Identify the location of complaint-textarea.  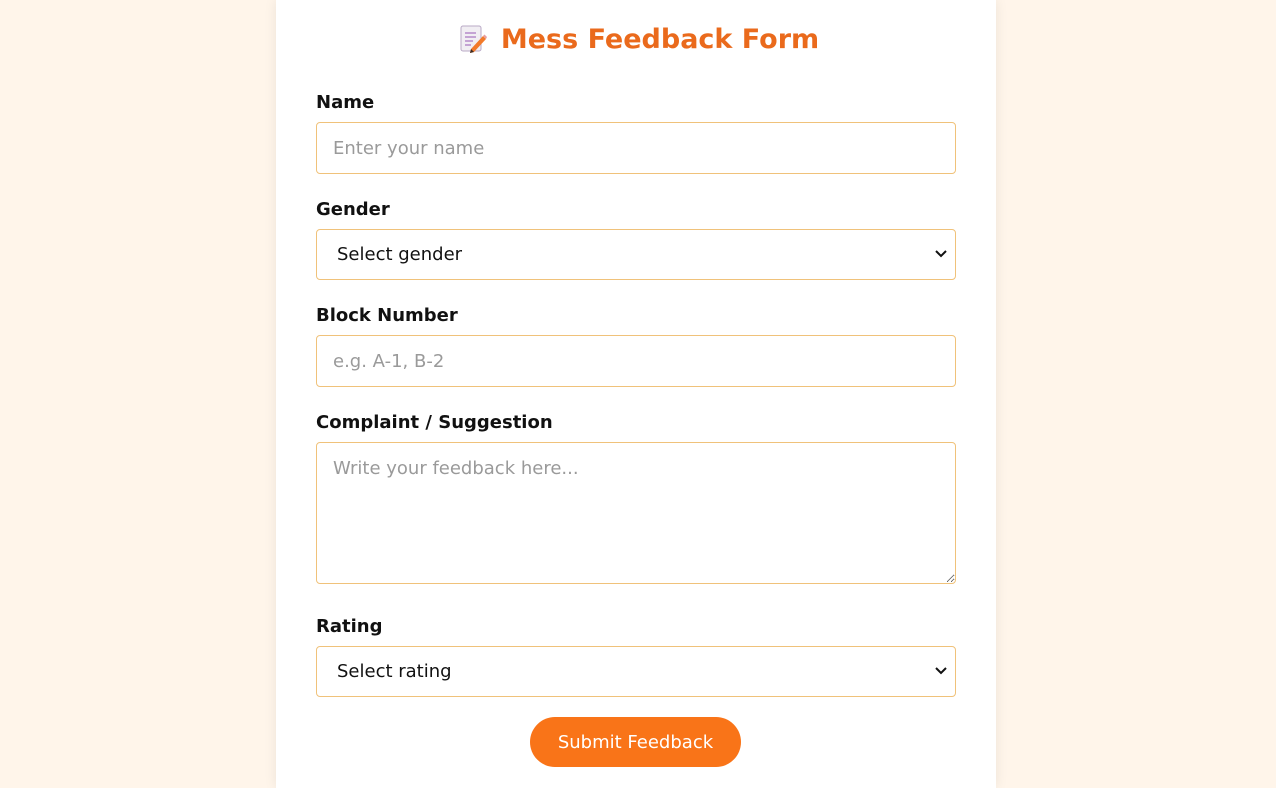
(636, 513).